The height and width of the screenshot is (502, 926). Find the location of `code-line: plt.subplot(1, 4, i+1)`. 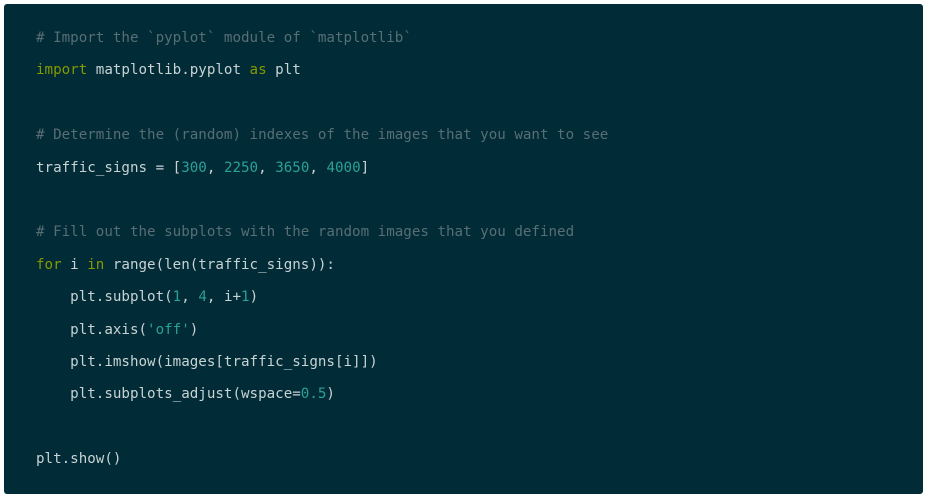

code-line: plt.subplot(1, 4, i+1) is located at coordinates (147, 297).